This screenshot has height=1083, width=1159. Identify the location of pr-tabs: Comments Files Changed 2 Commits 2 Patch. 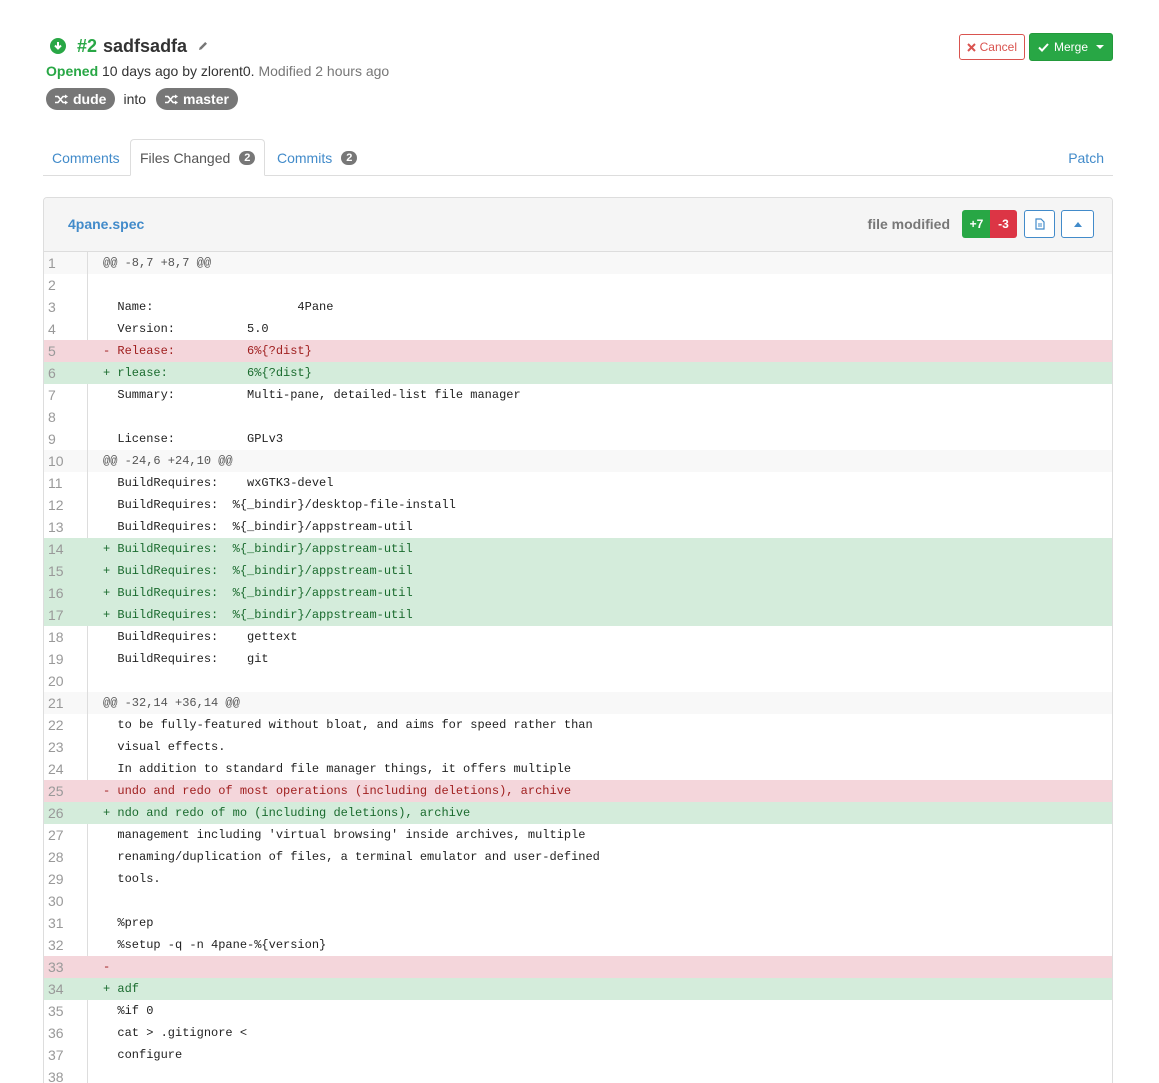
(578, 157).